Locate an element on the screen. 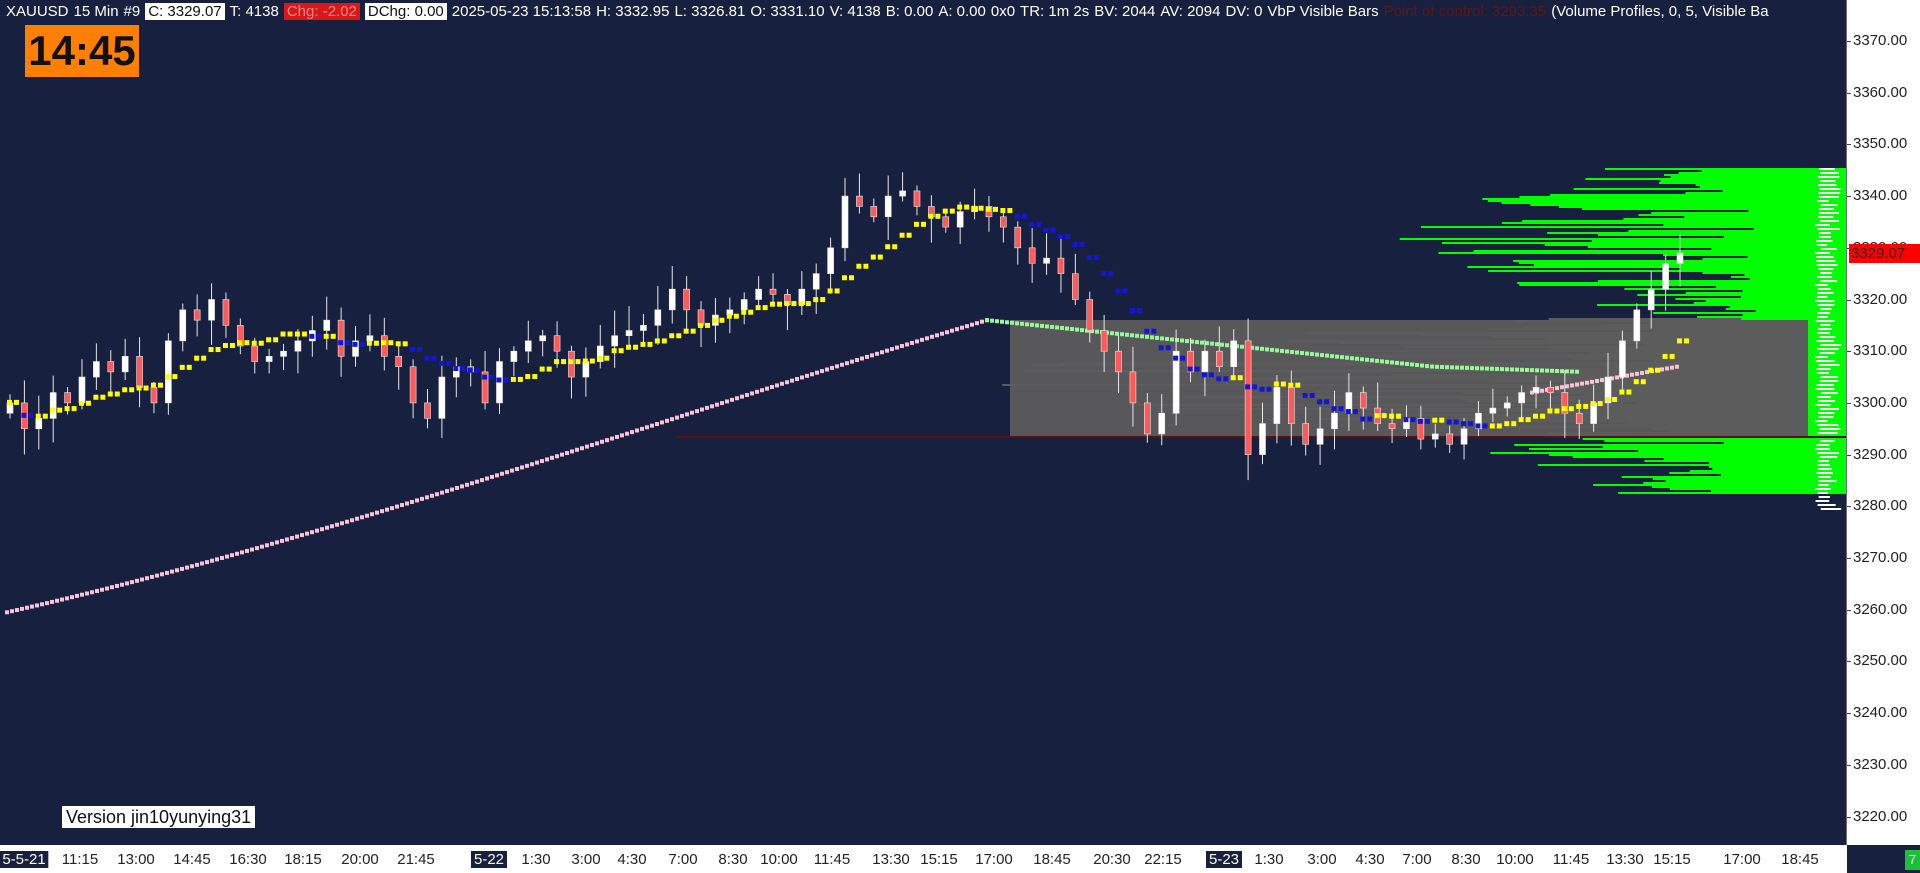  current-price-tag: 3329.07 is located at coordinates (1884, 253).